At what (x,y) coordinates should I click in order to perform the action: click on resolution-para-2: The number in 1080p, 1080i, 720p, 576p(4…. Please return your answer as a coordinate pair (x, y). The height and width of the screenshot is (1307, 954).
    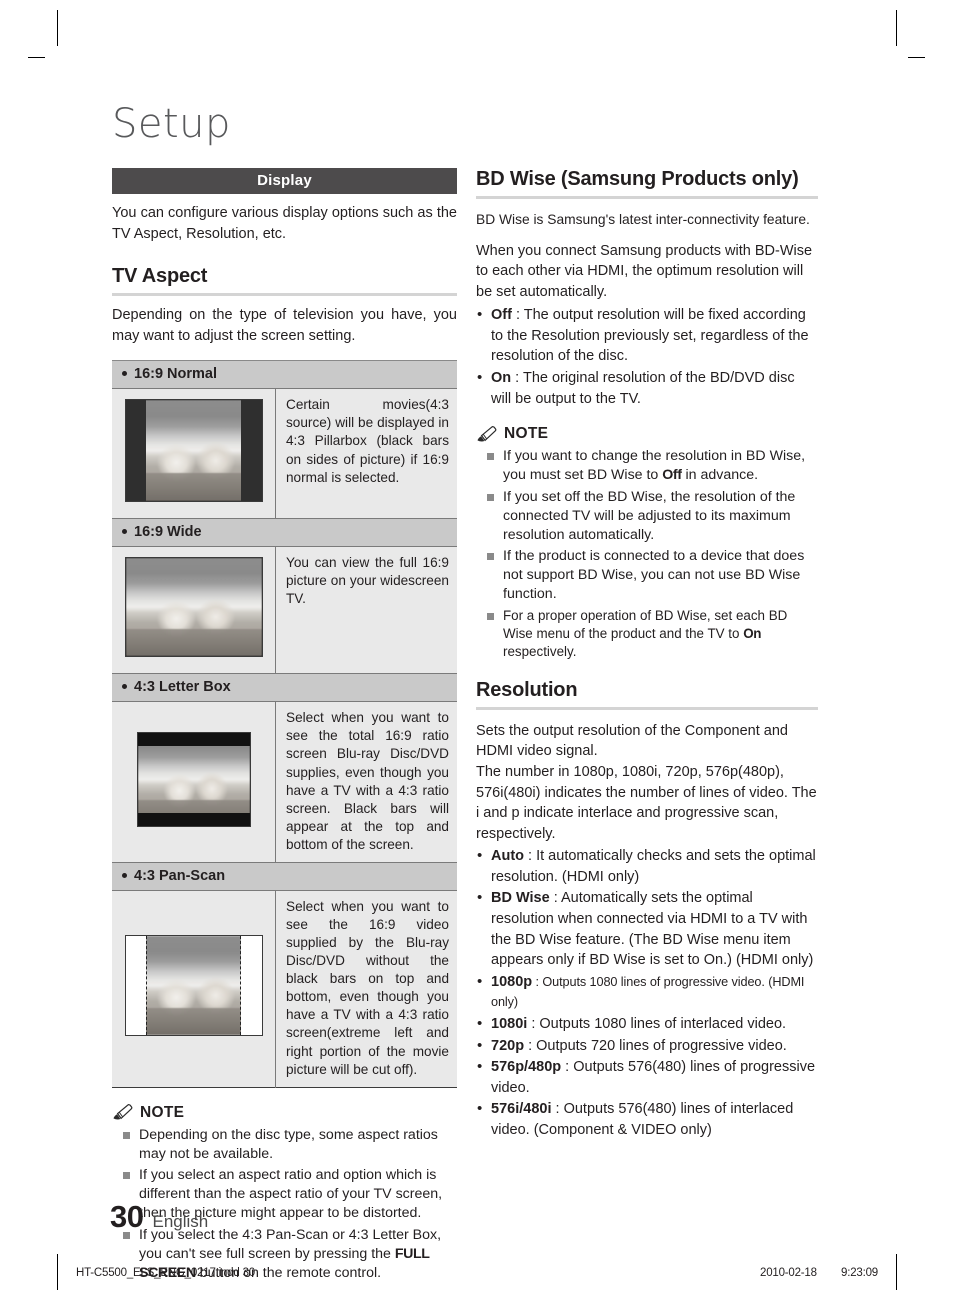
    Looking at the image, I should click on (646, 803).